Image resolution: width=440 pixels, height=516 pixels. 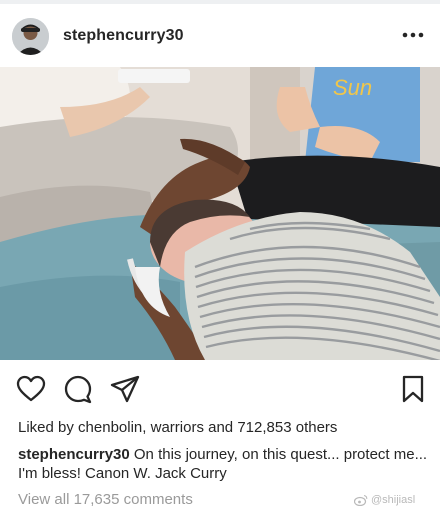 What do you see at coordinates (413, 389) in the screenshot?
I see `bookmark-icon` at bounding box center [413, 389].